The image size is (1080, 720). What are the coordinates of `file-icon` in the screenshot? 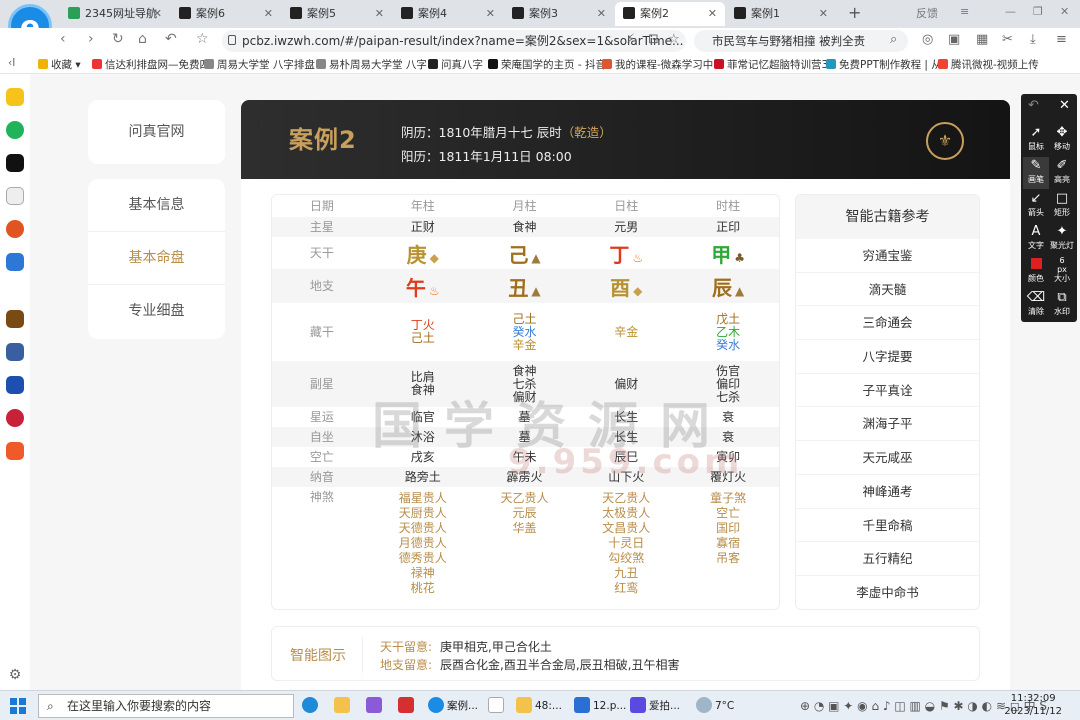 It's located at (497, 706).